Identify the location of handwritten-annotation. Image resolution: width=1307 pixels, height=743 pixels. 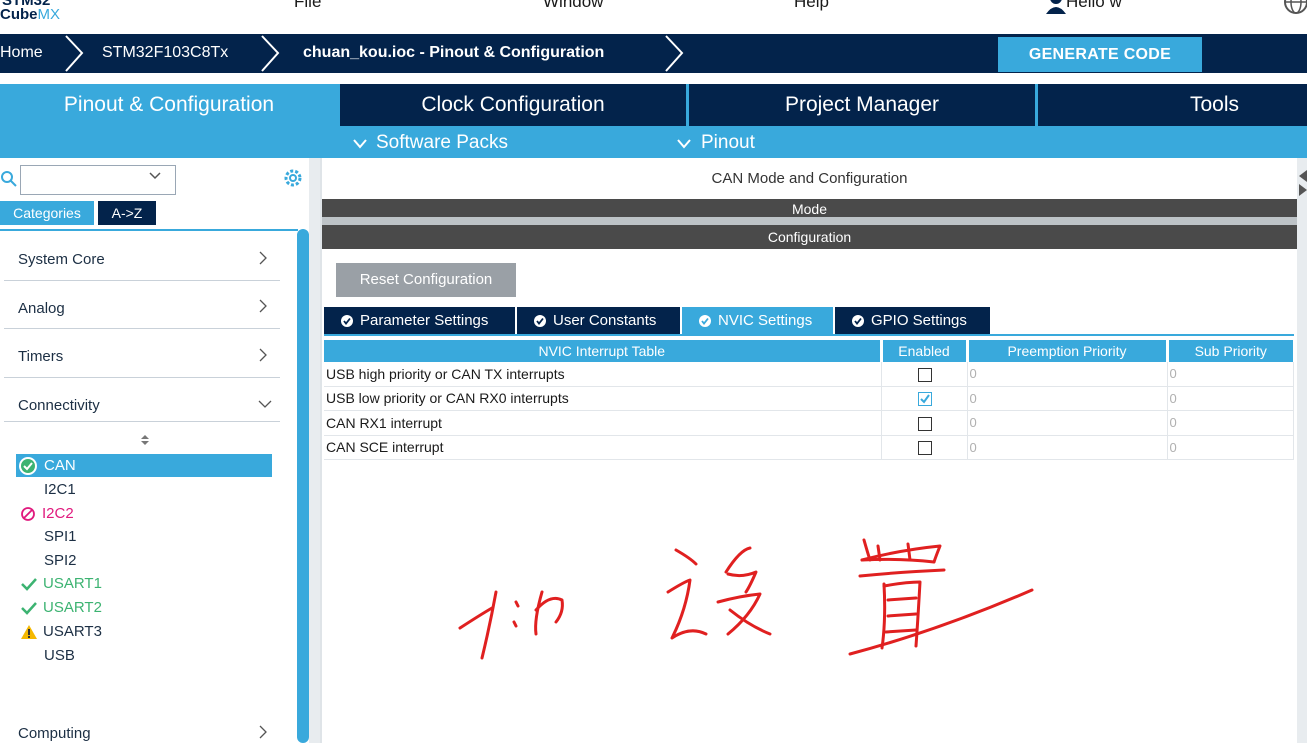
(746, 599).